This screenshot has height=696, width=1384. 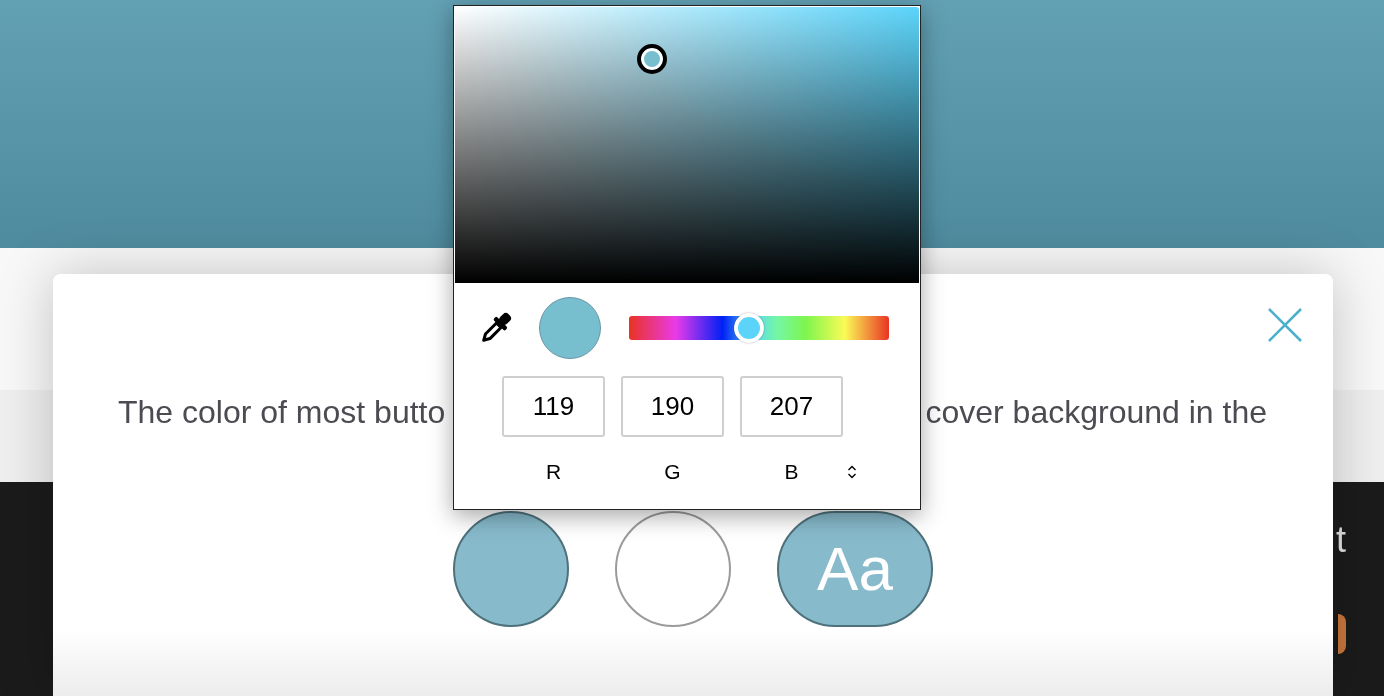 What do you see at coordinates (553, 472) in the screenshot?
I see `channel-label: R` at bounding box center [553, 472].